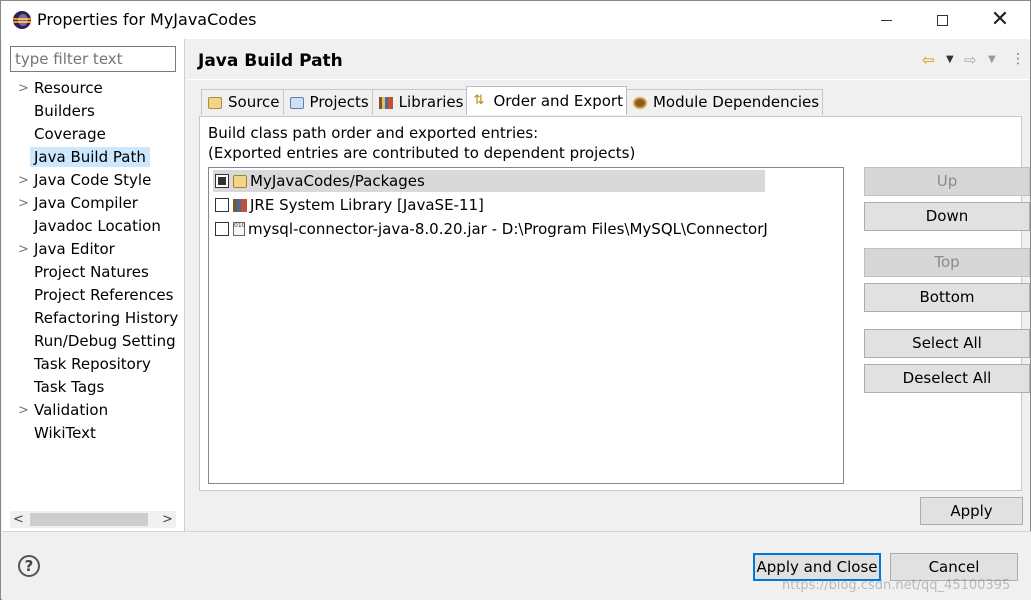 The image size is (1031, 600). Describe the element at coordinates (239, 229) in the screenshot. I see `jar-icon: 010` at that location.